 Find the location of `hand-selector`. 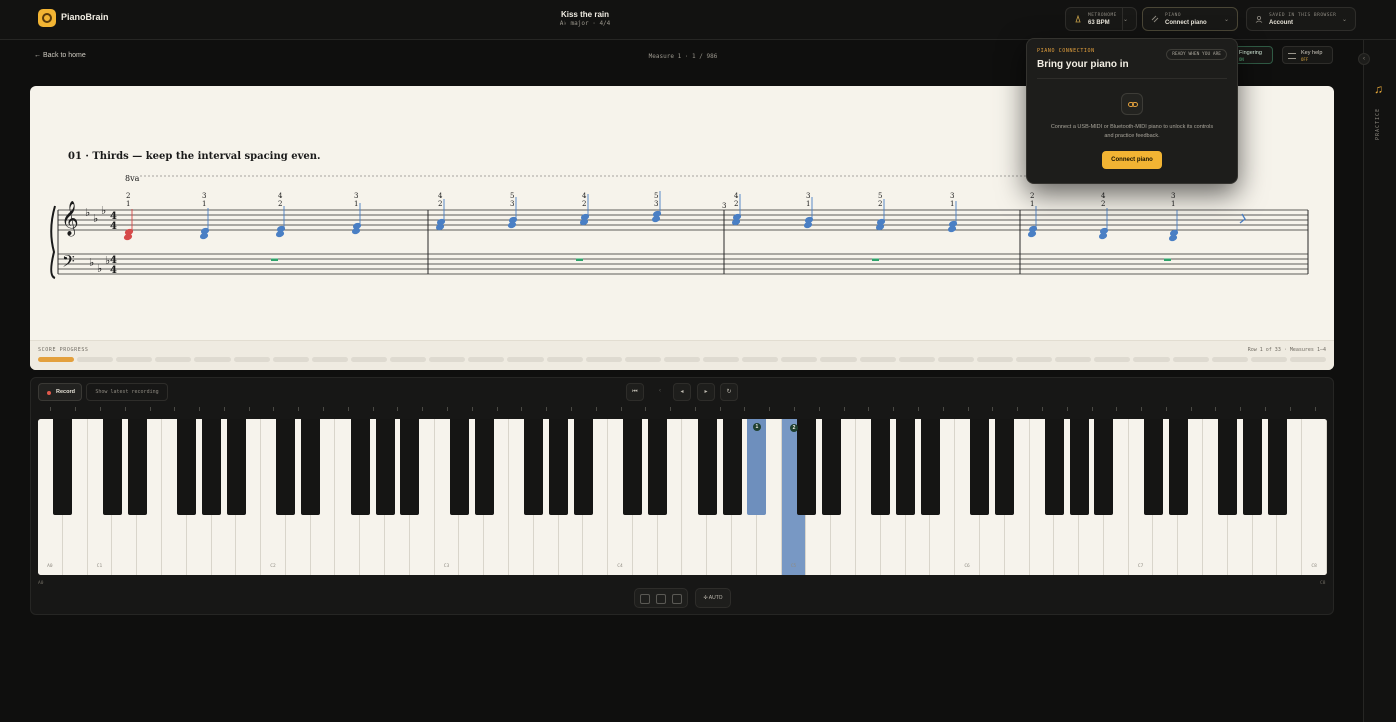

hand-selector is located at coordinates (661, 598).